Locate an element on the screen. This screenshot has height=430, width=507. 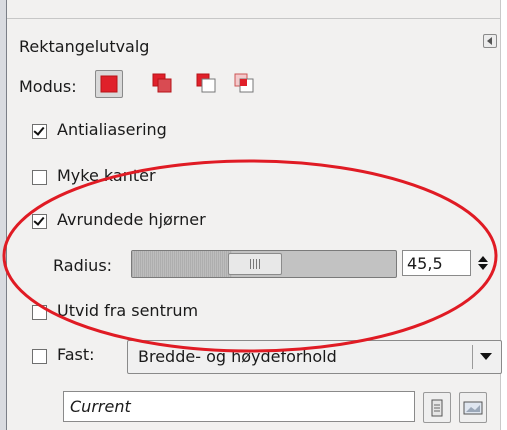
dropdown-separator is located at coordinates (472, 357).